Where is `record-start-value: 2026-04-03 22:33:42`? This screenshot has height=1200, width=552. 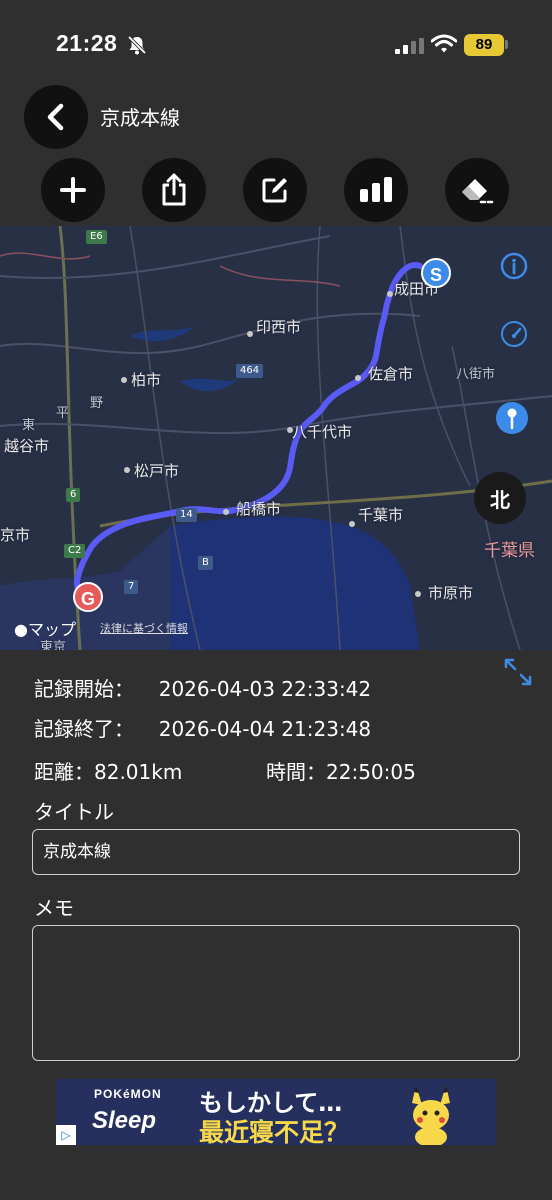 record-start-value: 2026-04-03 22:33:42 is located at coordinates (265, 689).